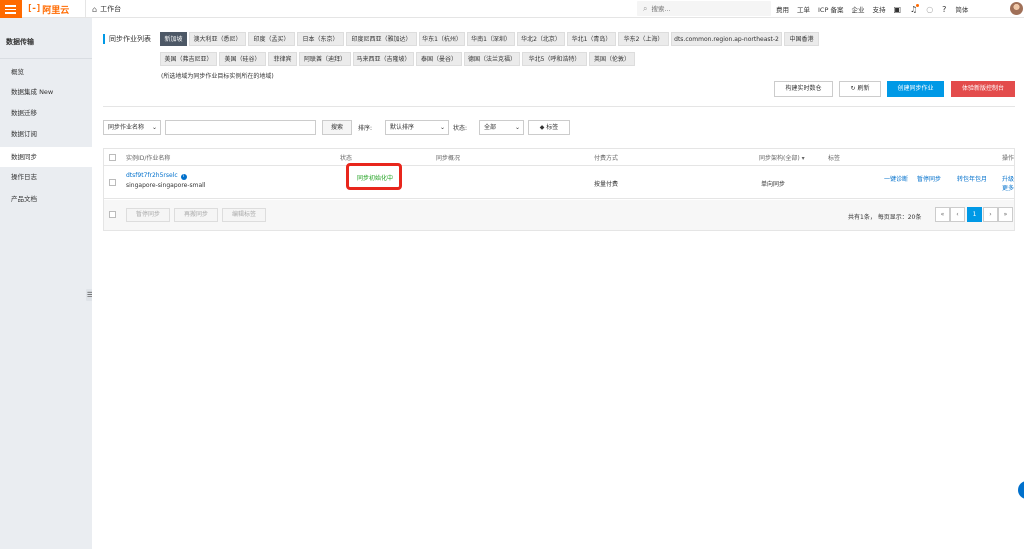 This screenshot has height=549, width=1024. Describe the element at coordinates (803, 158) in the screenshot. I see `caret-down-icon: ▾` at that location.